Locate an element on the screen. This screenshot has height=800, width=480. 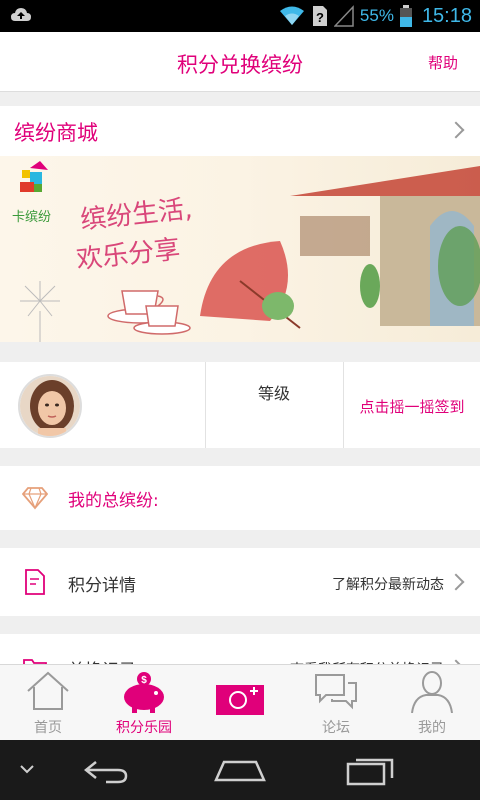
points-detail-sublabel: 了解积分最新动态 is located at coordinates (388, 585).